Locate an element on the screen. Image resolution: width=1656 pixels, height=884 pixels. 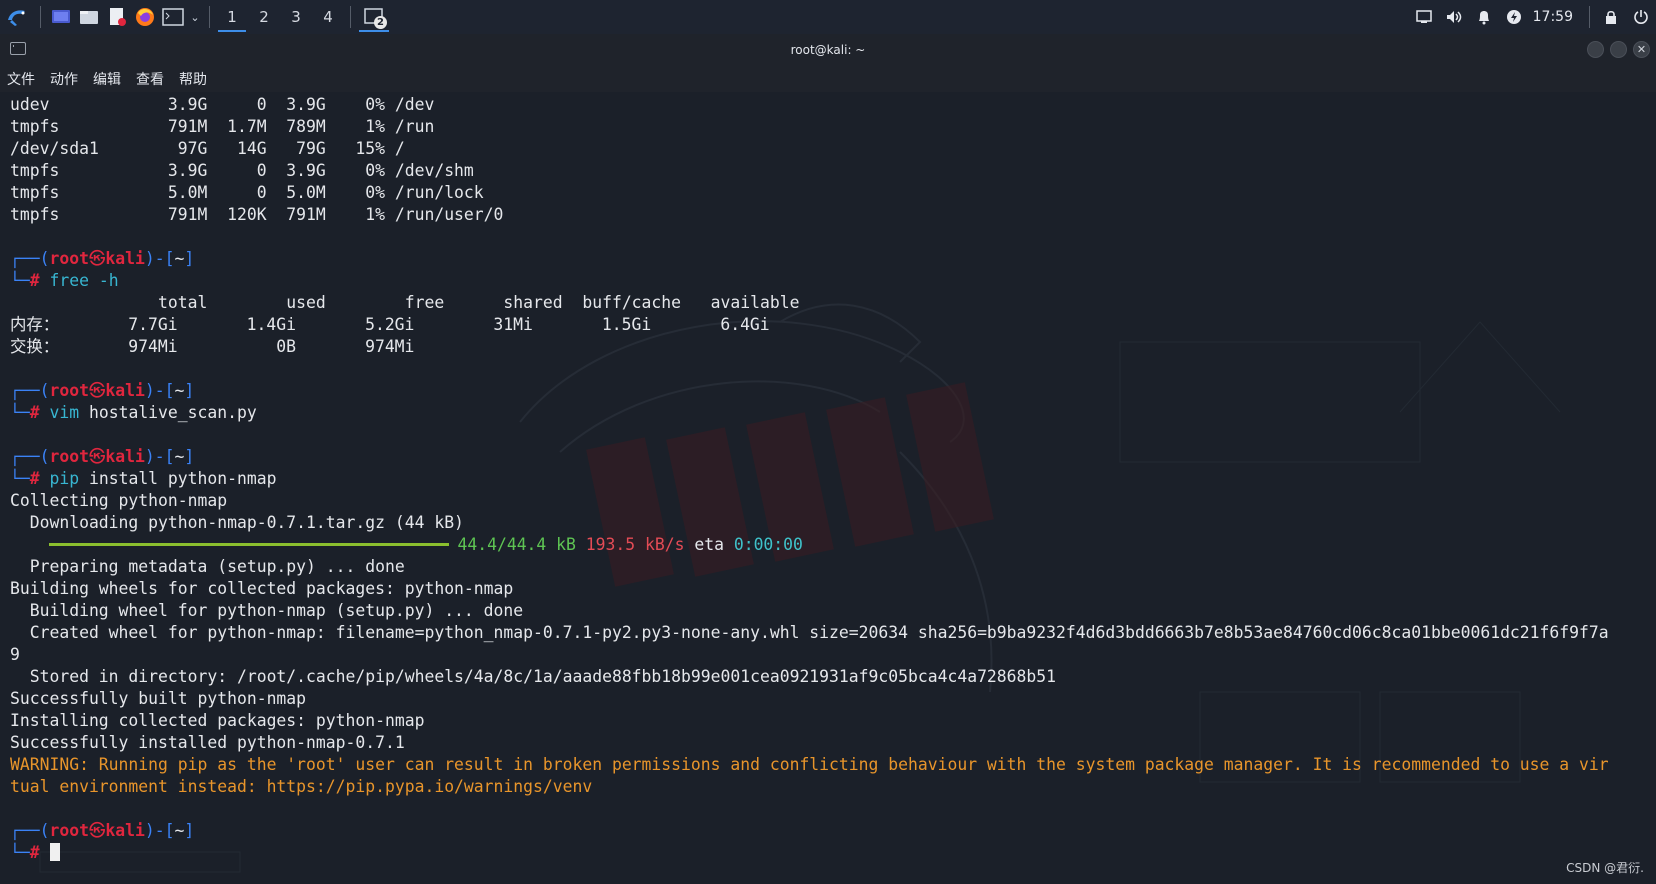
notification-bell-icon is located at coordinates (1484, 17).